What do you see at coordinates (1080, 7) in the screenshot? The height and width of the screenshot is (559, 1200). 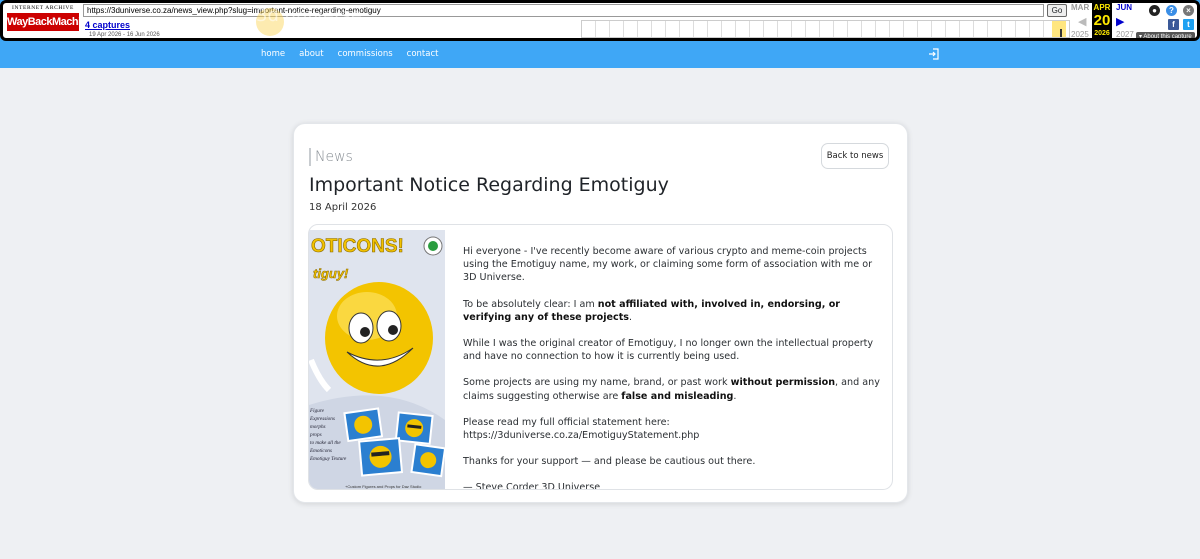 I see `prev-month-link: MAR` at bounding box center [1080, 7].